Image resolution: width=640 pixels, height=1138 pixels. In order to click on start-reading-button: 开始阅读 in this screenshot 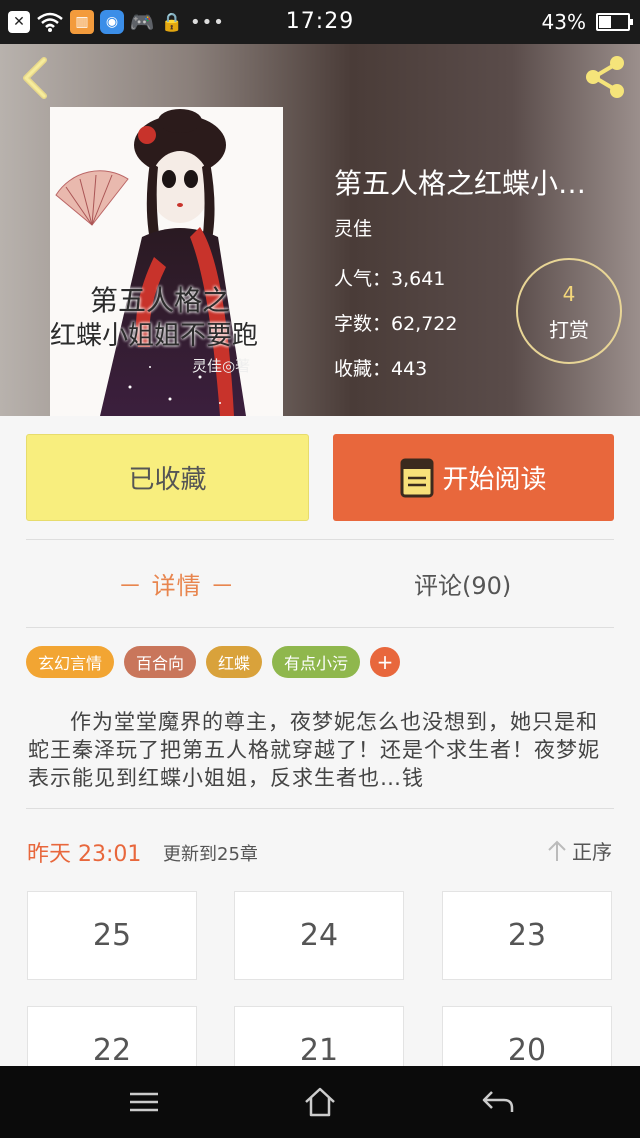, I will do `click(473, 477)`.